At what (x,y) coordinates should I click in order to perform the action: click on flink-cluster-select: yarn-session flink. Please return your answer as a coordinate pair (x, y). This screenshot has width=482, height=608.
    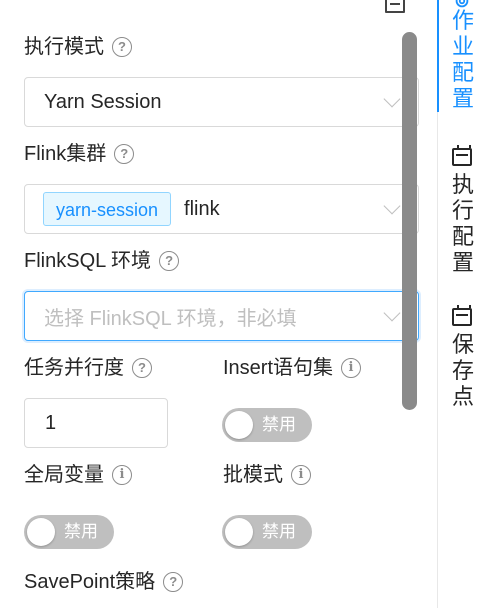
    Looking at the image, I should click on (221, 209).